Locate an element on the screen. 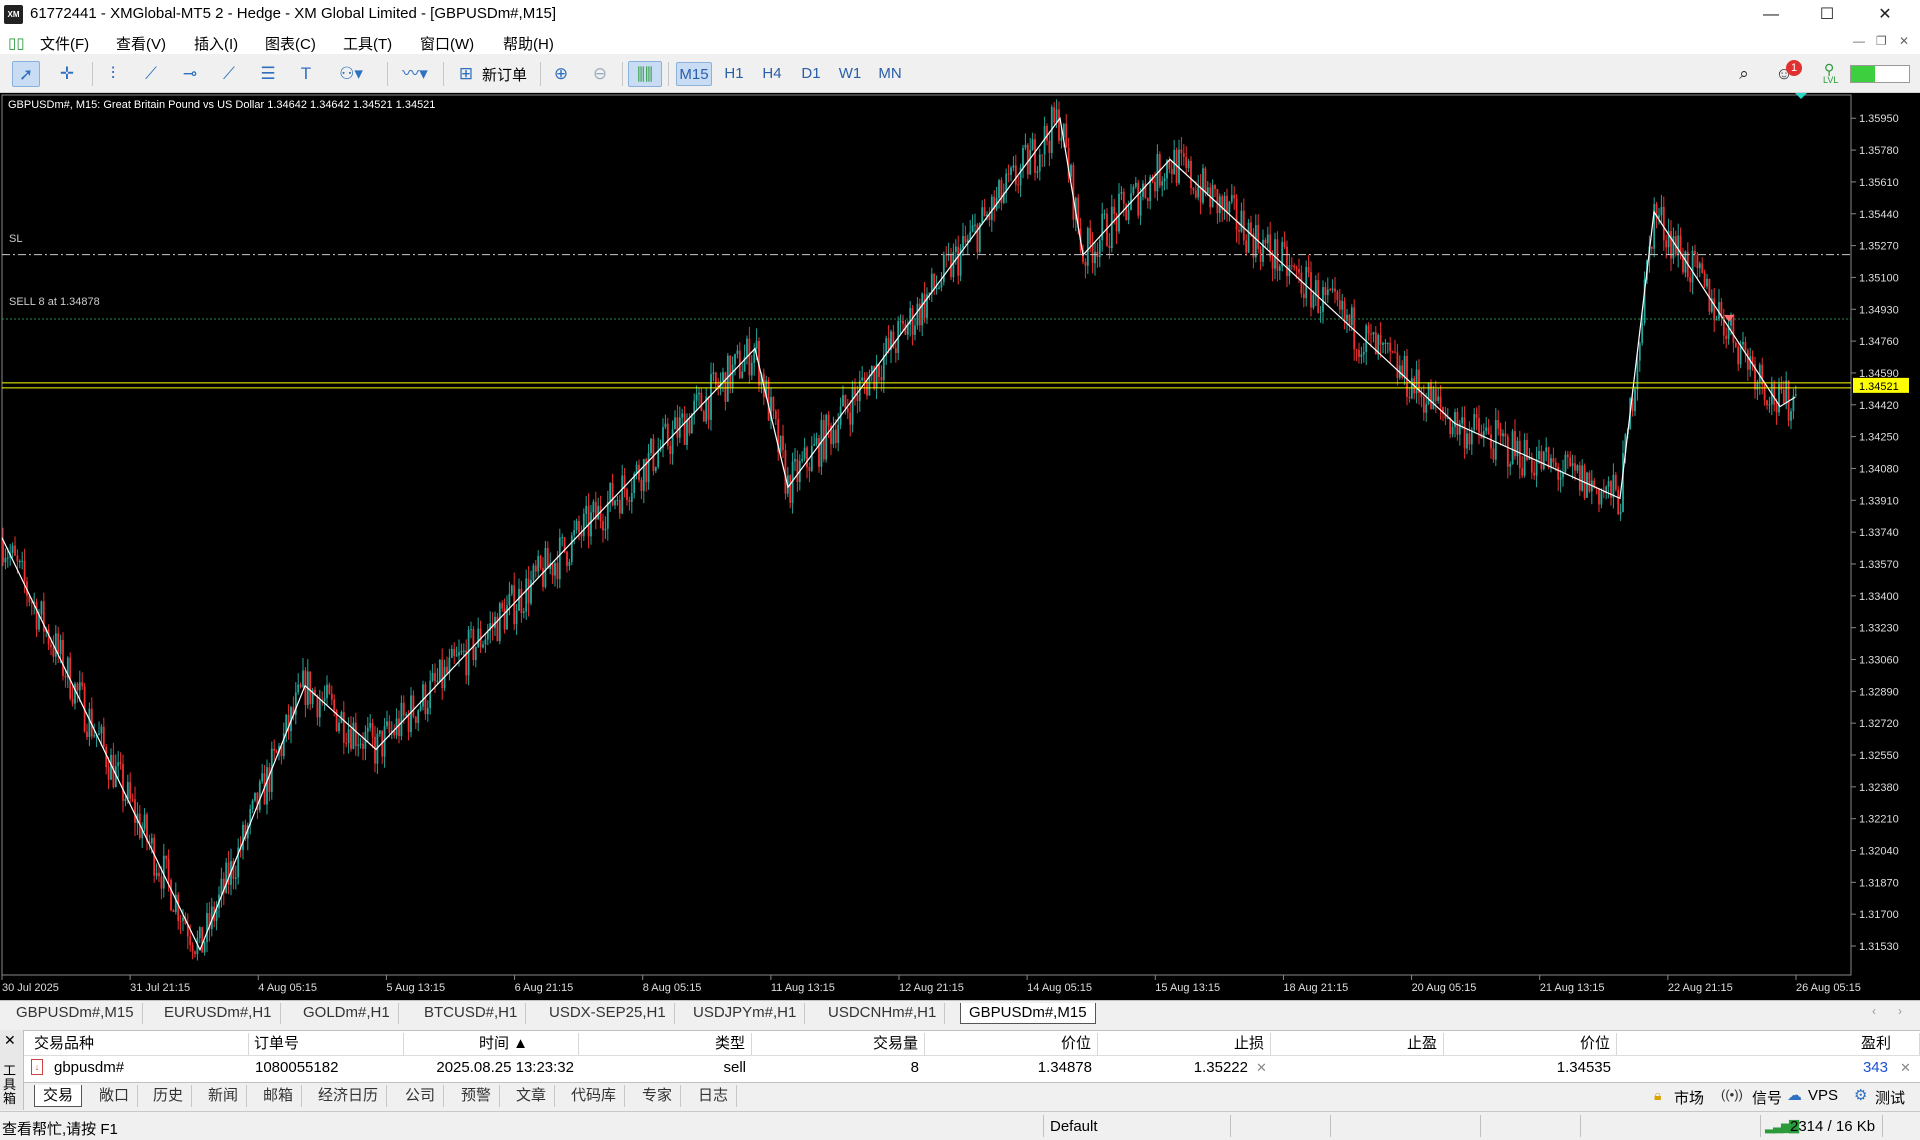 Image resolution: width=1920 pixels, height=1140 pixels. col-header-tp: 止盈 is located at coordinates (1357, 1044).